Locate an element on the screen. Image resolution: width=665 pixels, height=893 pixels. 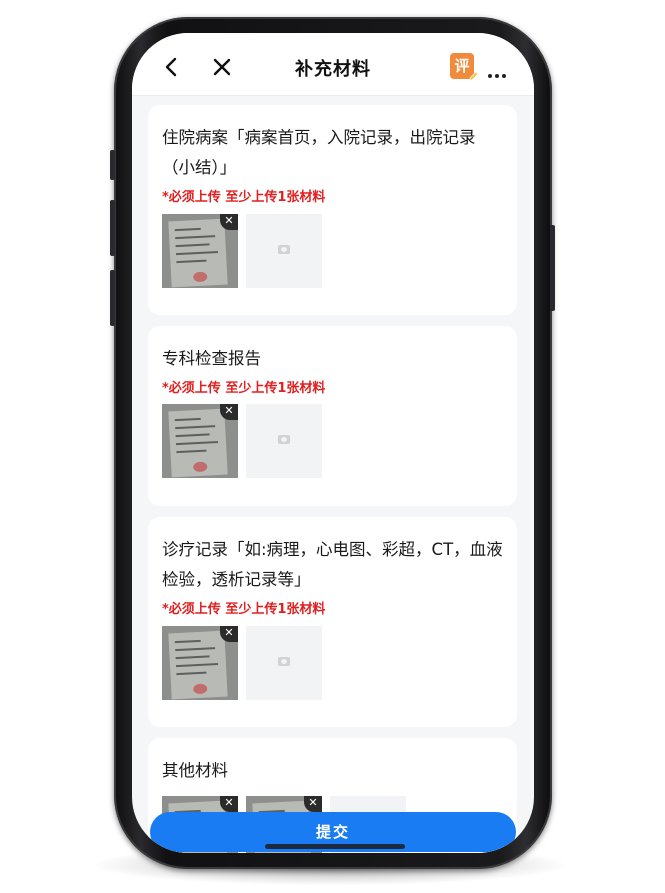
section-card-specialist-report: 专科检查报告 *必须上传 至少上传1张材料 ✕ is located at coordinates (332, 416).